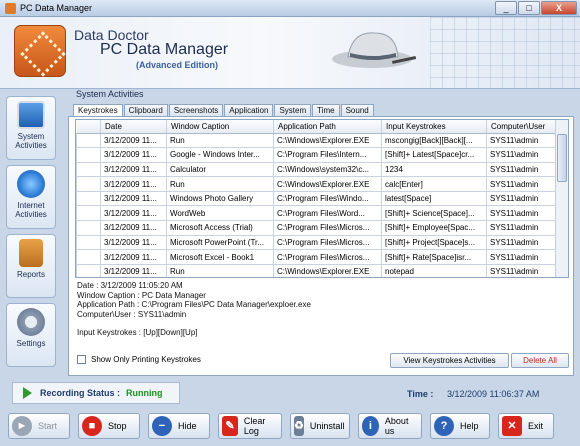 Image resolution: width=580 pixels, height=446 pixels. What do you see at coordinates (249, 110) in the screenshot?
I see `tab-application: Application` at bounding box center [249, 110].